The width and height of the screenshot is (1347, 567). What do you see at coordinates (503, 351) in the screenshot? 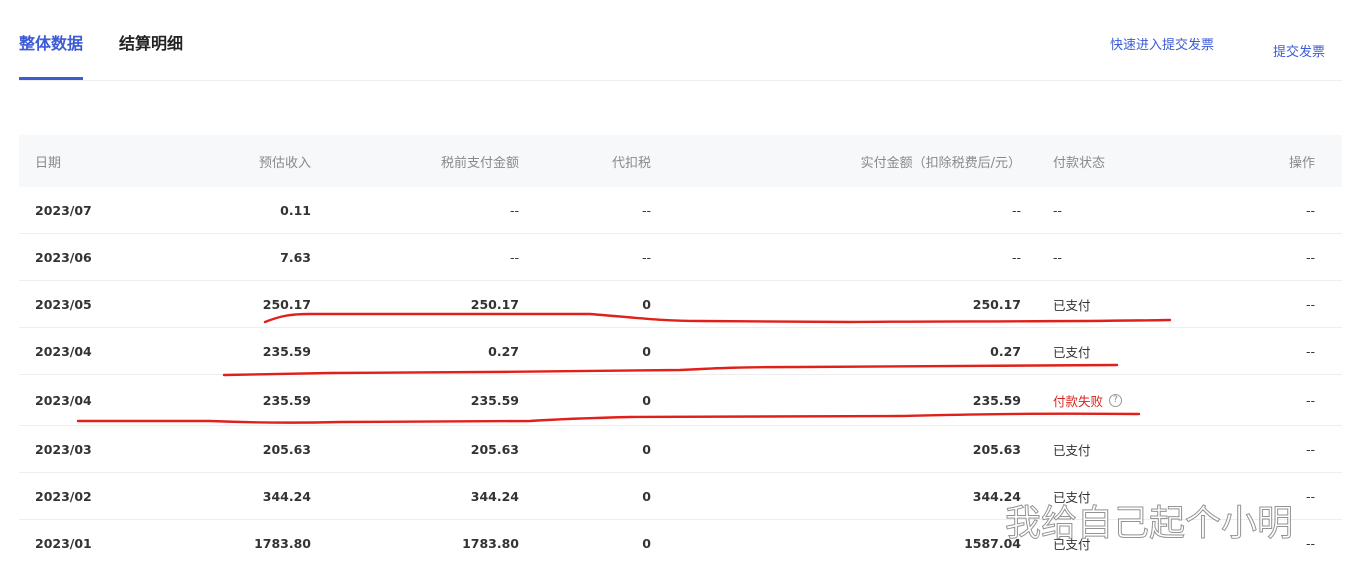
I see `cell-pre-tax-amount: 0.27` at bounding box center [503, 351].